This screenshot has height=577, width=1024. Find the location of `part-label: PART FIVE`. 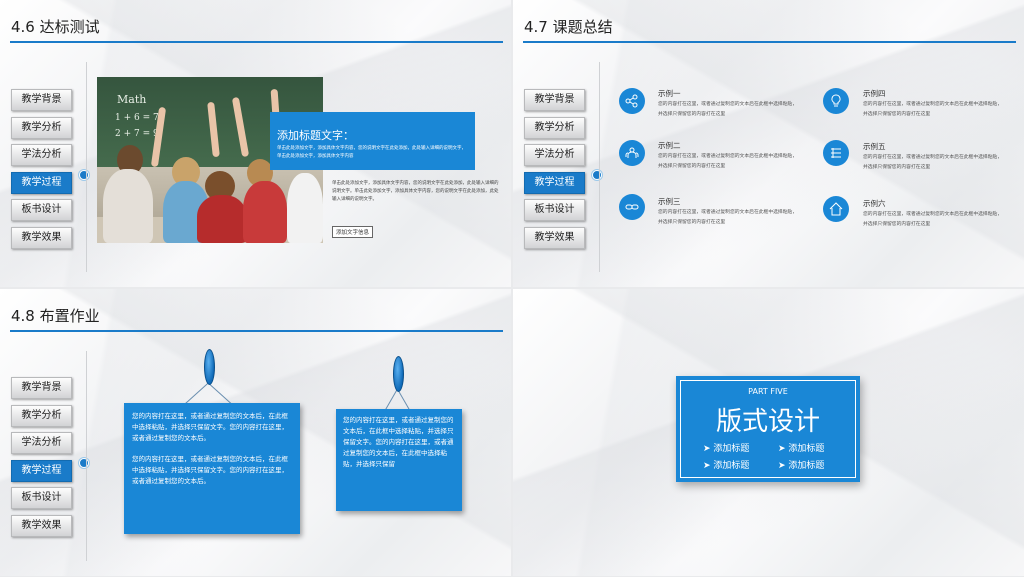

part-label: PART FIVE is located at coordinates (768, 391).